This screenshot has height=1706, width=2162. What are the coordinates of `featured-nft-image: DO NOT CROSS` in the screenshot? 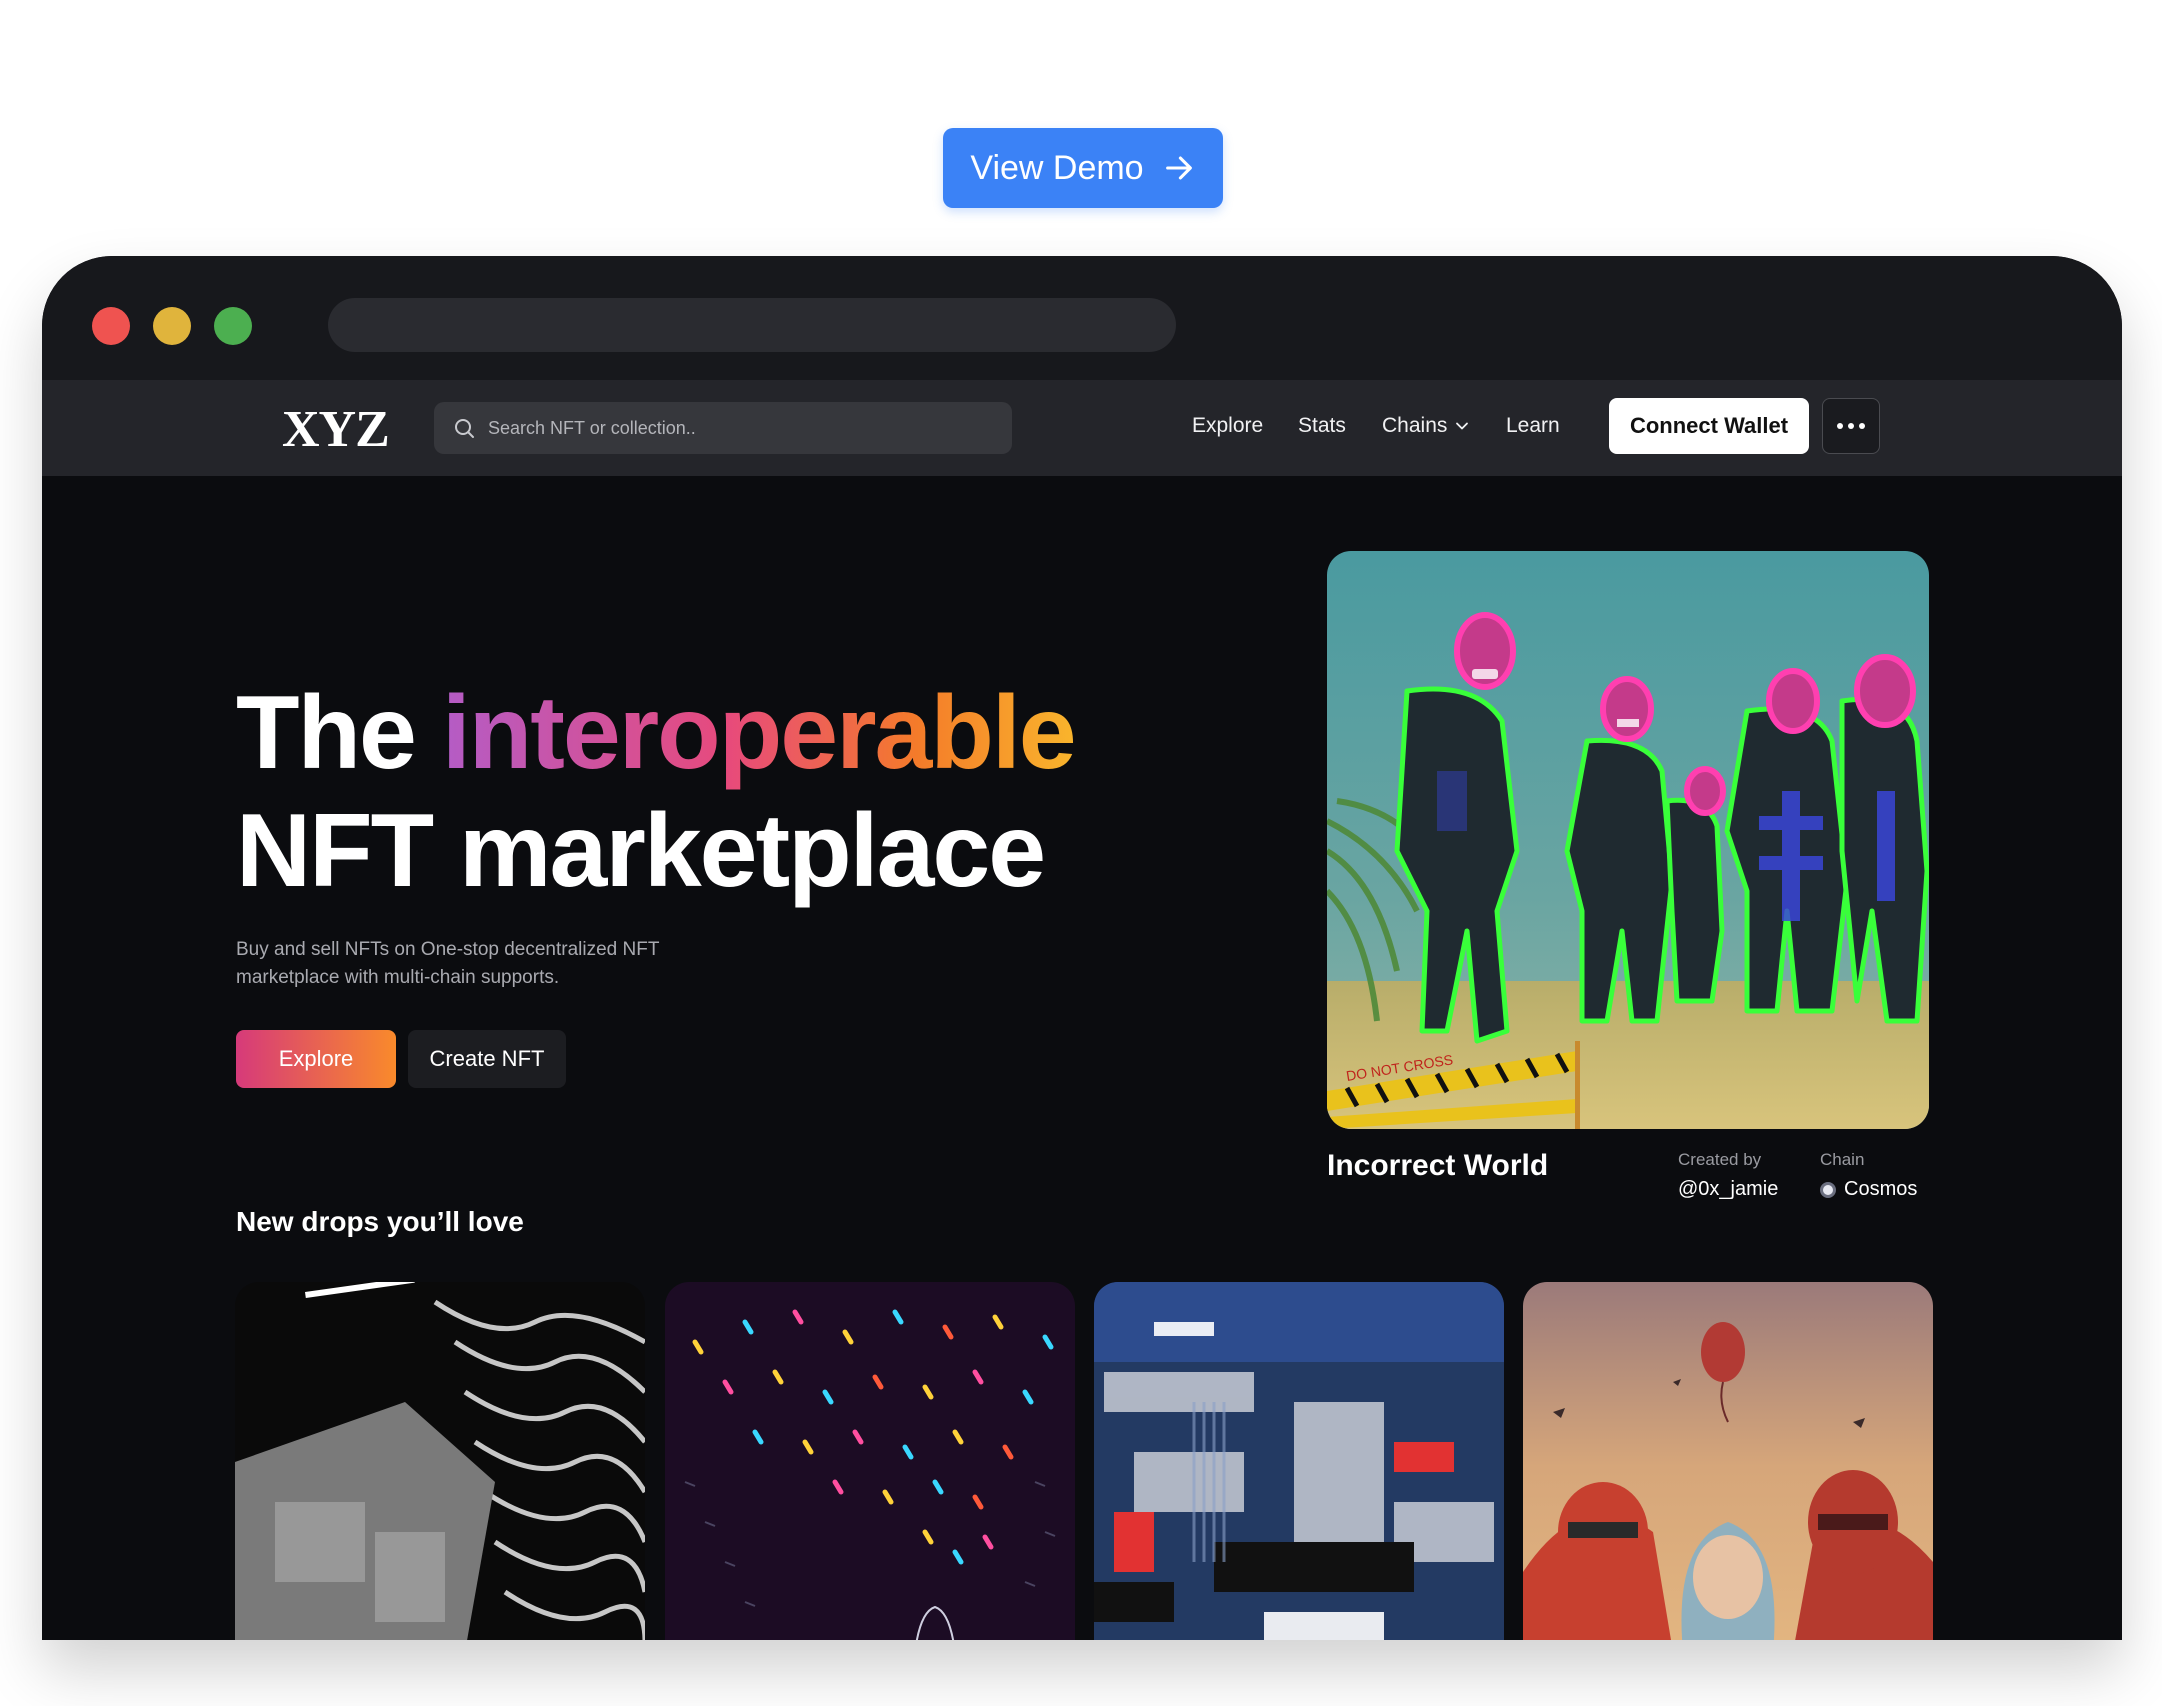 It's located at (1628, 840).